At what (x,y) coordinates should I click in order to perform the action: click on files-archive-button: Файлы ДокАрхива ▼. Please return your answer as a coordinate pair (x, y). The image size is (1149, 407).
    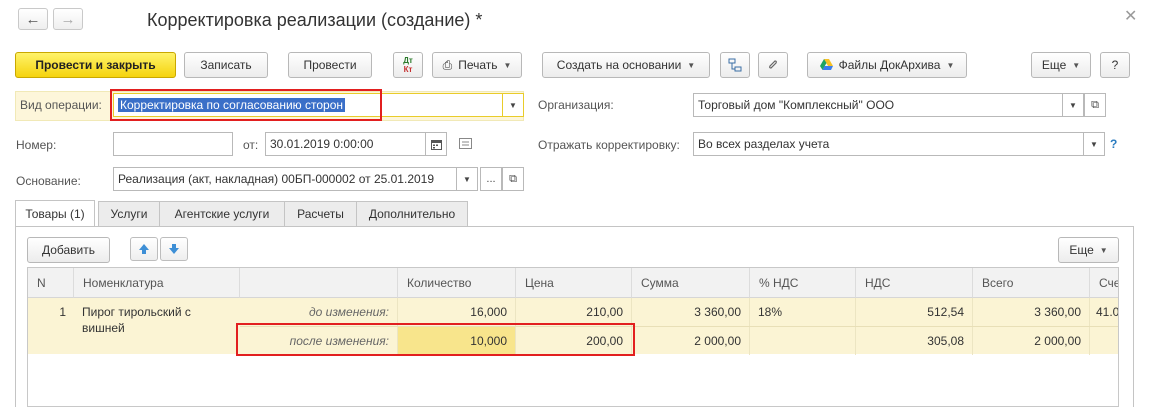
    Looking at the image, I should click on (887, 65).